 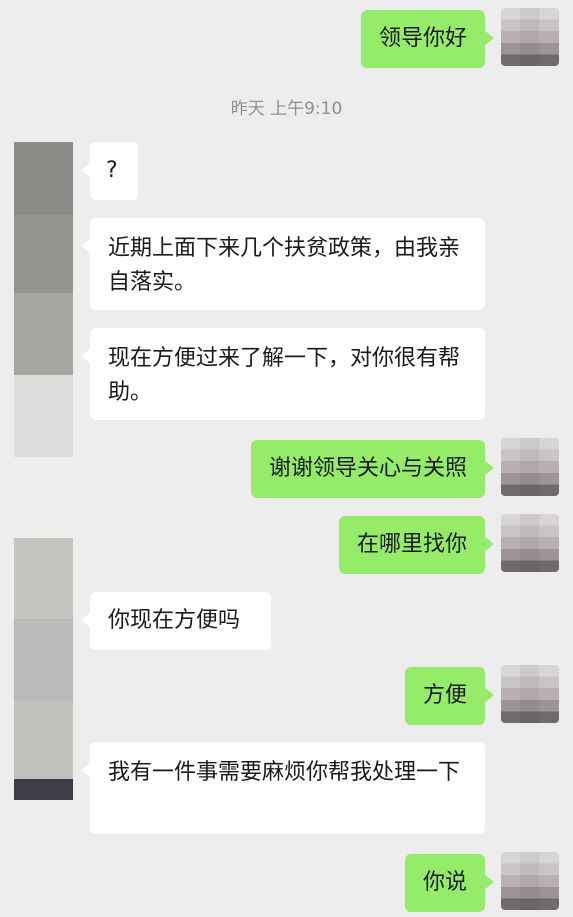 What do you see at coordinates (411, 544) in the screenshot?
I see `message-text: 在哪里找你` at bounding box center [411, 544].